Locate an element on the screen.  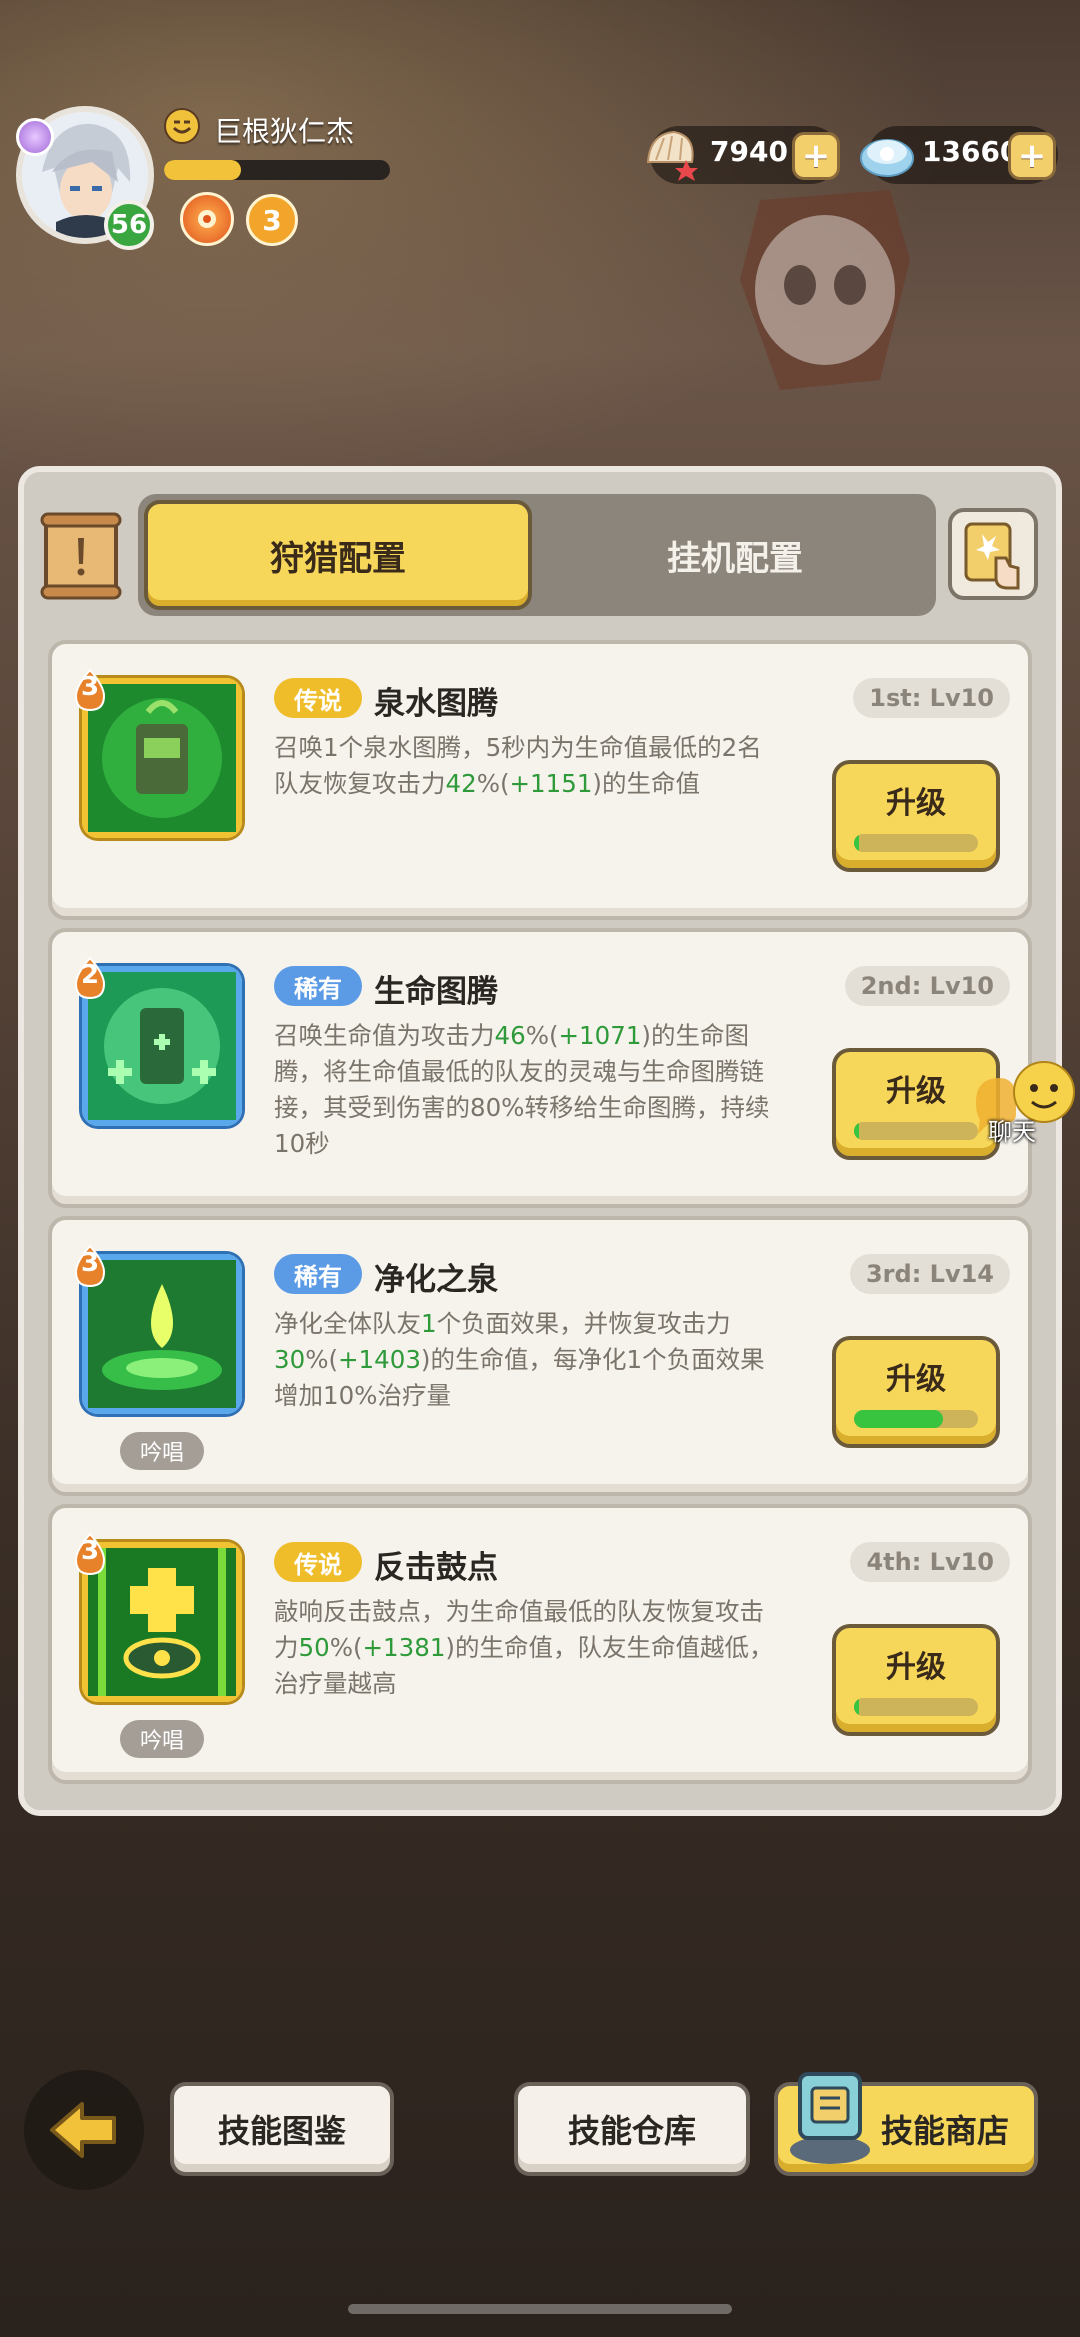
skill-name: 反击鼓点 is located at coordinates (436, 1568).